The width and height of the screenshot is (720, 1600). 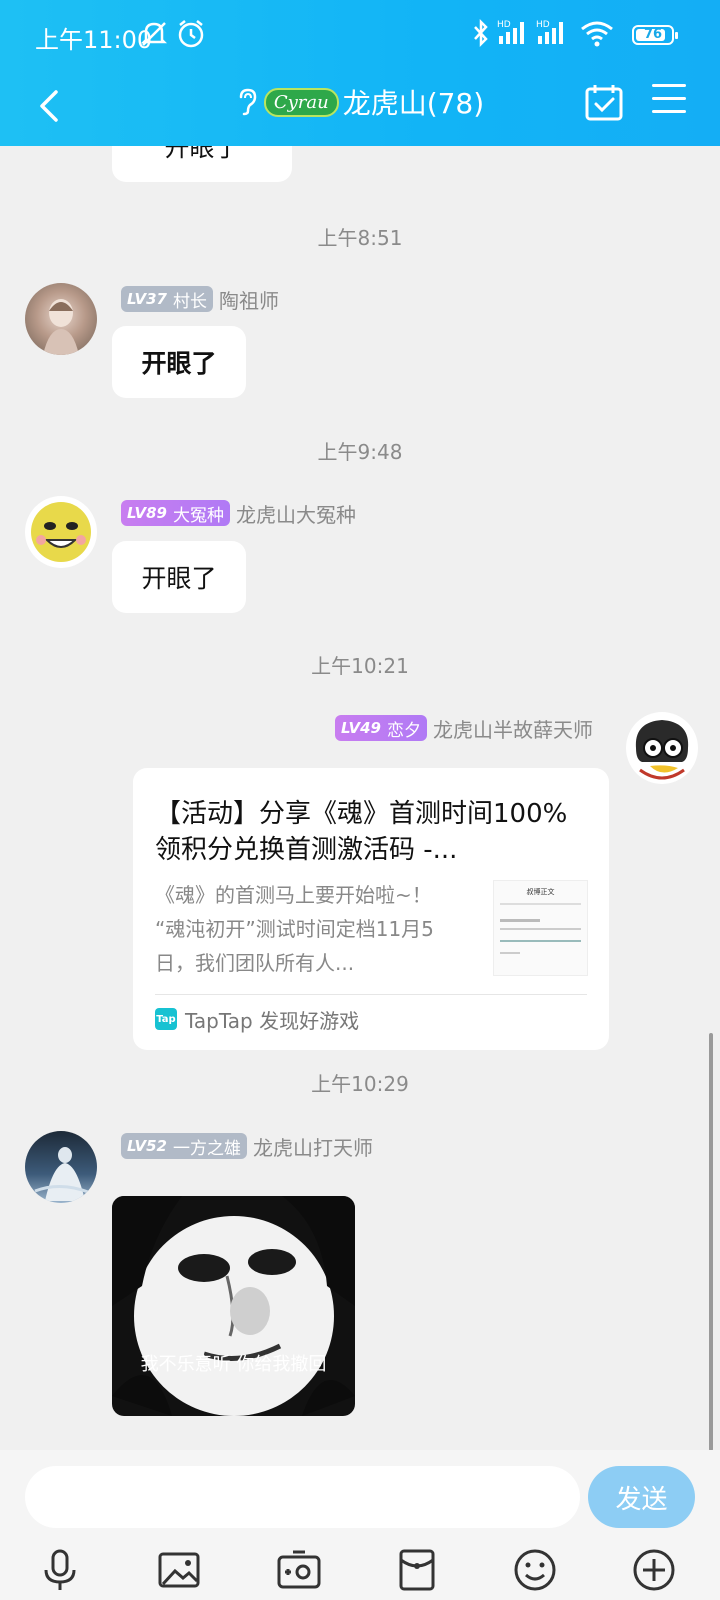 I want to click on sender-name: 龙虎山半故薛天师, so click(x=513, y=728).